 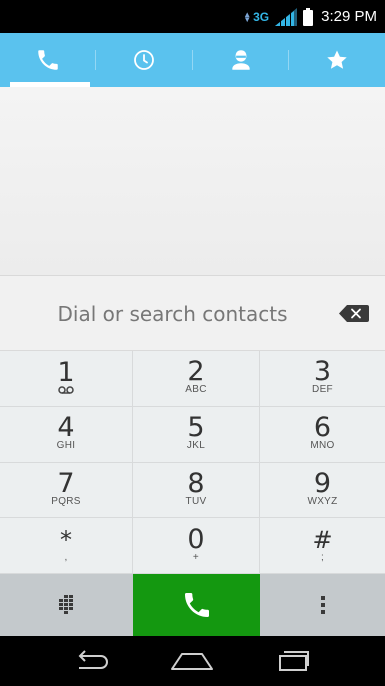 I want to click on key-digit: 4, so click(x=66, y=428).